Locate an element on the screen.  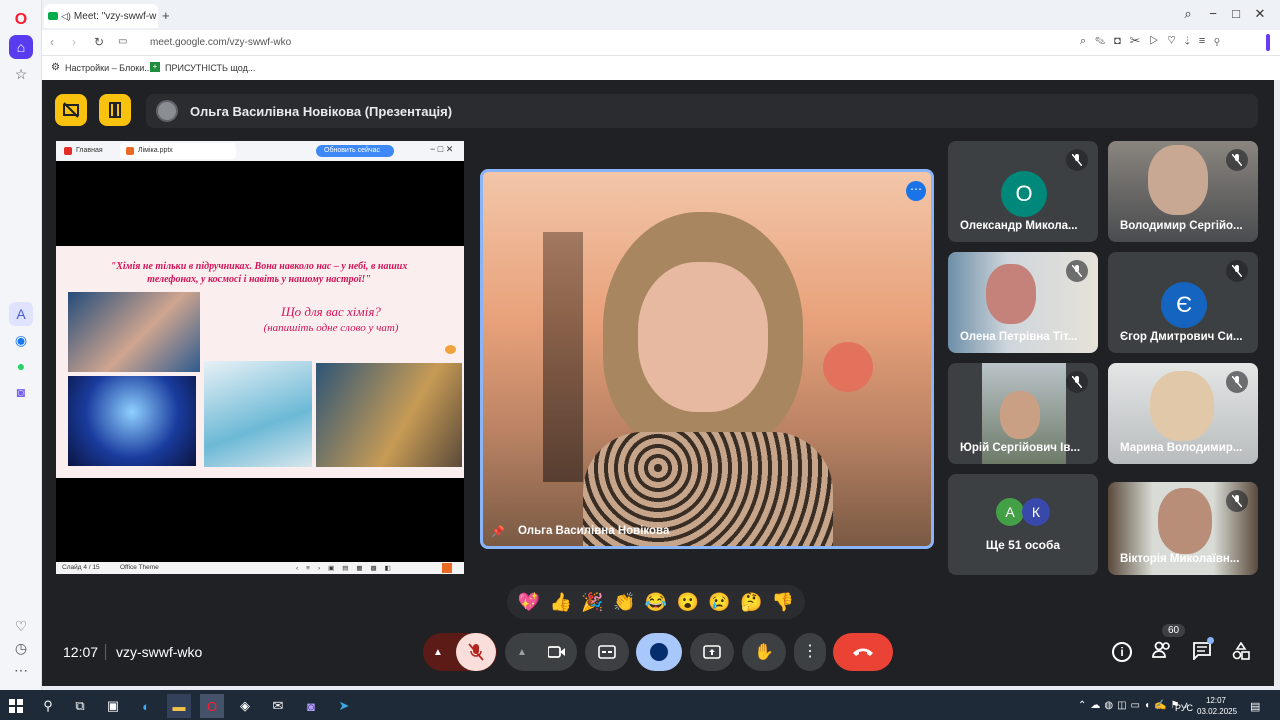
slide-status-bar: Слайд 4 / 15 Office Theme ‹≡›▣▤▦▩◧ is located at coordinates (260, 568).